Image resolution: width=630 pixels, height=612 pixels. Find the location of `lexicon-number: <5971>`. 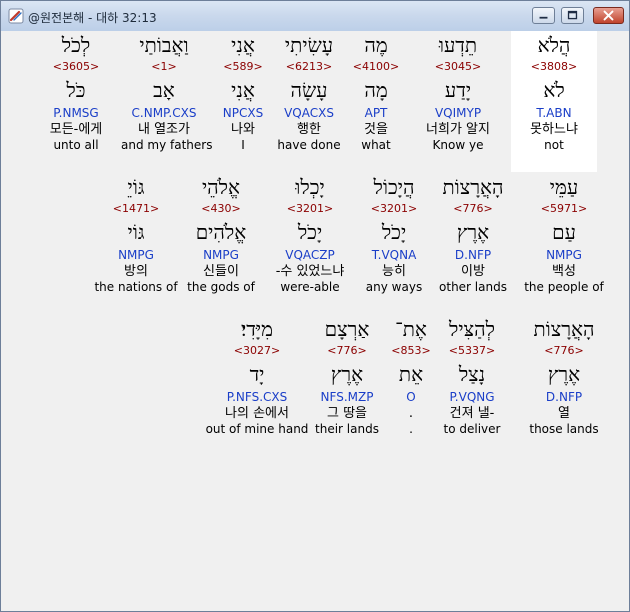

lexicon-number: <5971> is located at coordinates (564, 209).